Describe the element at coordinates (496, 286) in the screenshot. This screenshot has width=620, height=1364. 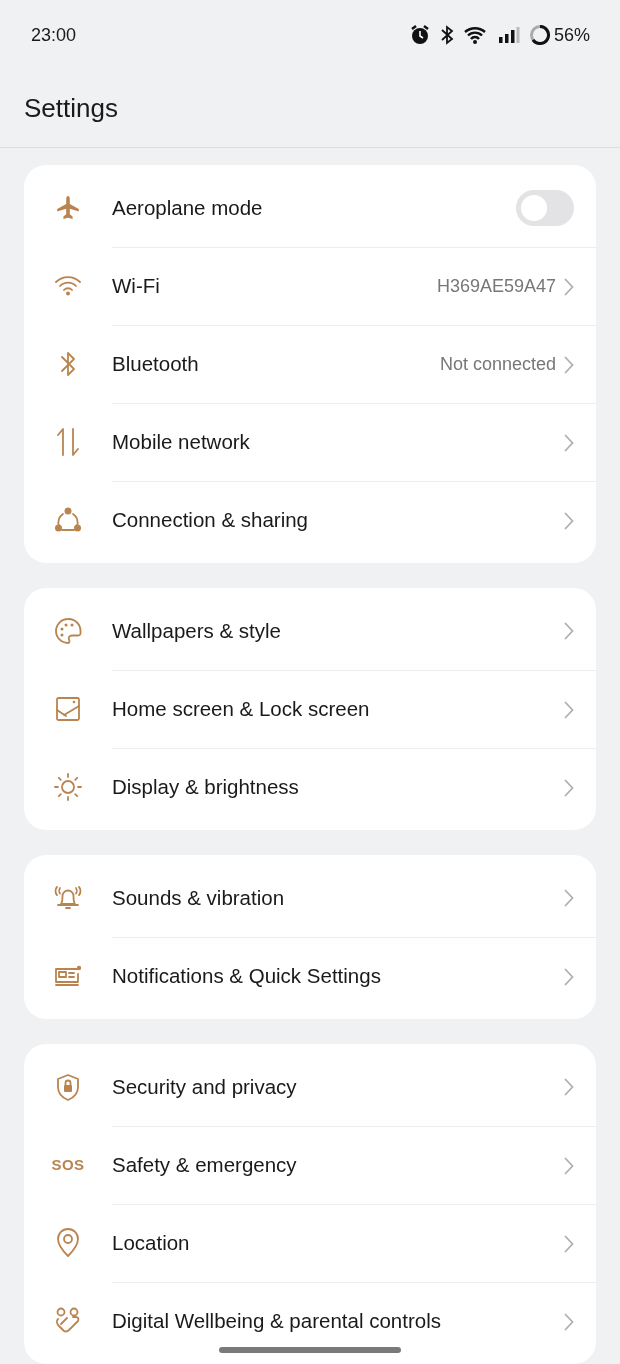
I see `setting-value: H369AE59A47` at that location.